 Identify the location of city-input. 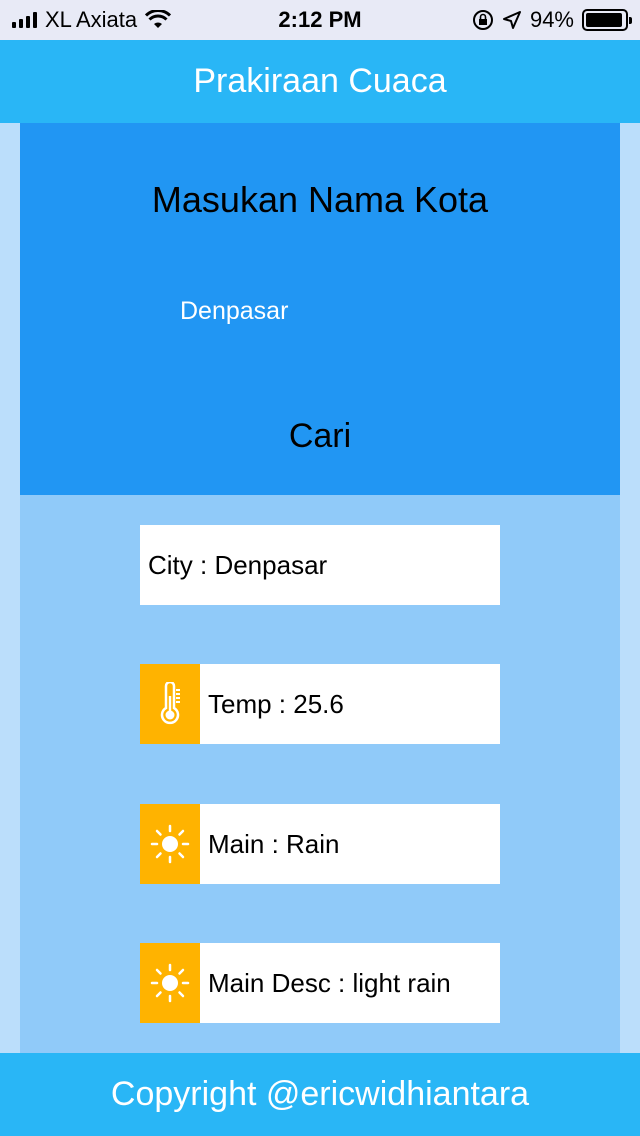
(320, 311).